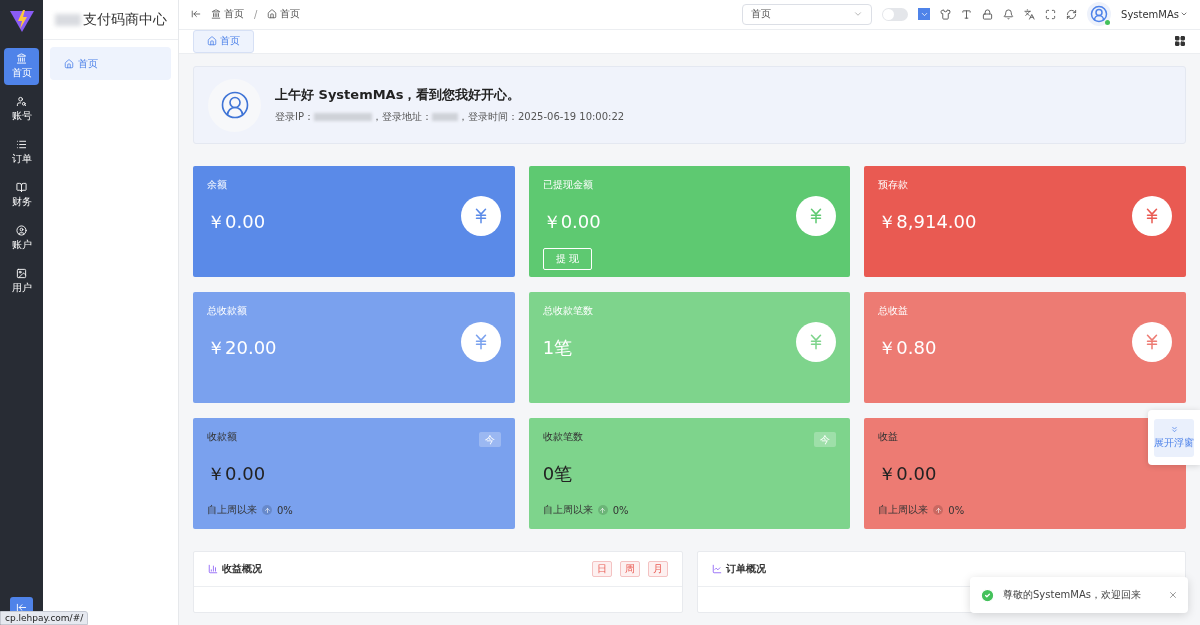  I want to click on page-tab: 首页, so click(223, 41).